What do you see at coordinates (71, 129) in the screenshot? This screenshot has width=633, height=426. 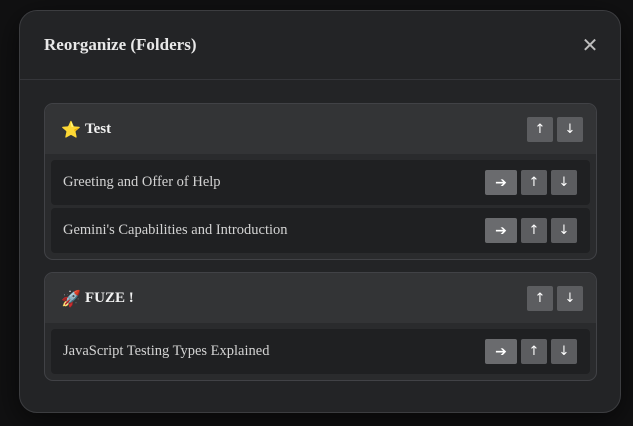 I see `star-icon: ⭐` at bounding box center [71, 129].